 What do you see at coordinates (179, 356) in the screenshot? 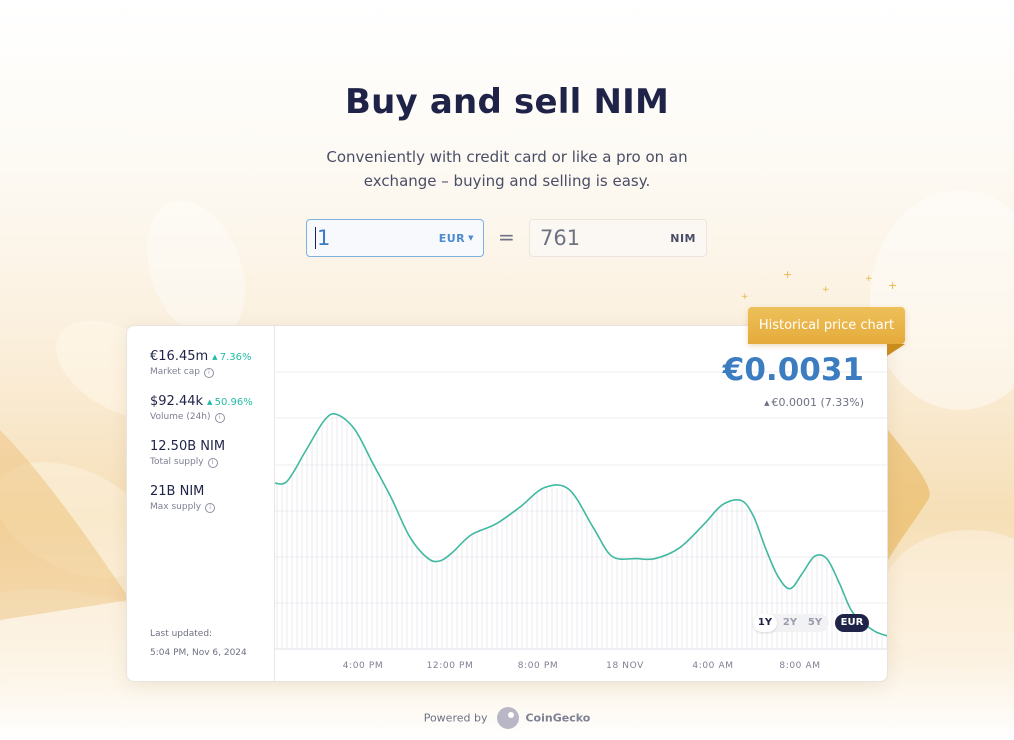
I see `stat-value: €16.45m` at bounding box center [179, 356].